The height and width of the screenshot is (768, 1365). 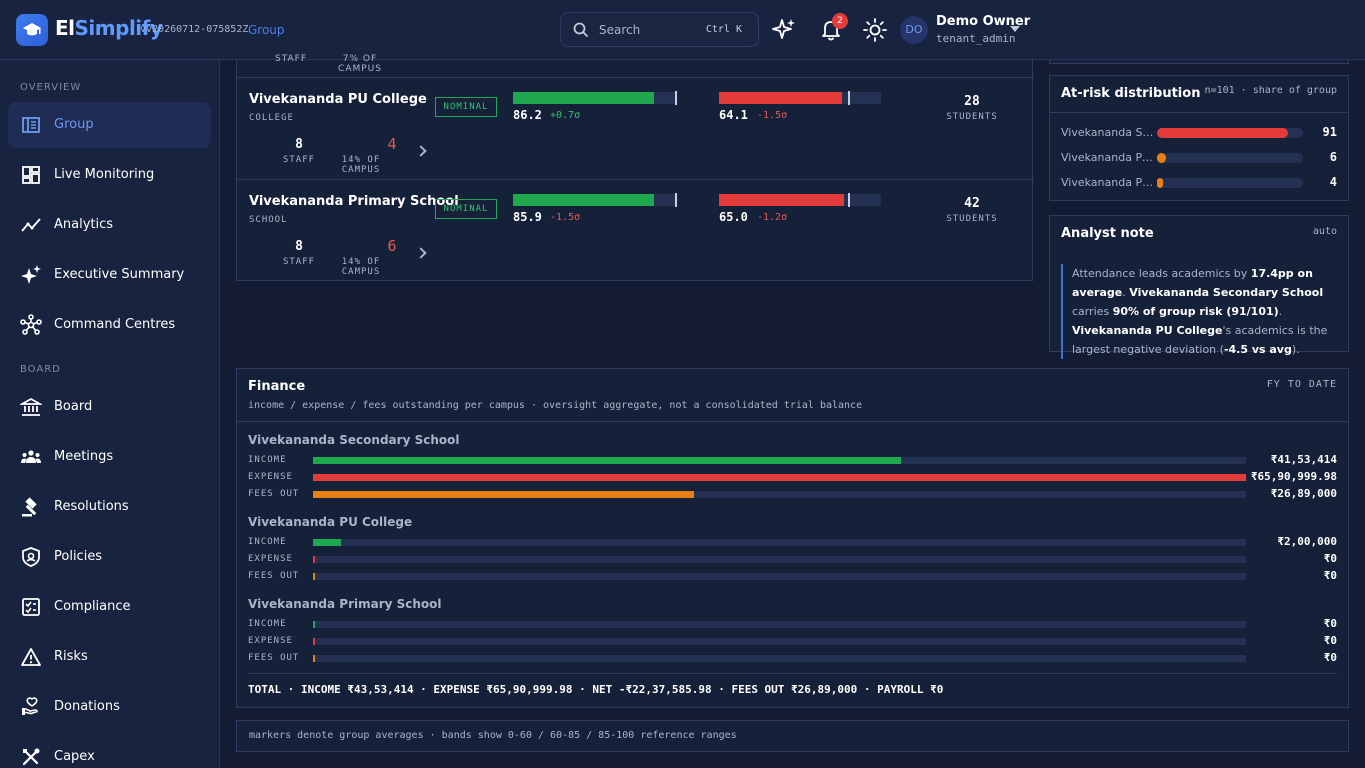 What do you see at coordinates (270, 641) in the screenshot?
I see `finance-row-label: EXPENSE` at bounding box center [270, 641].